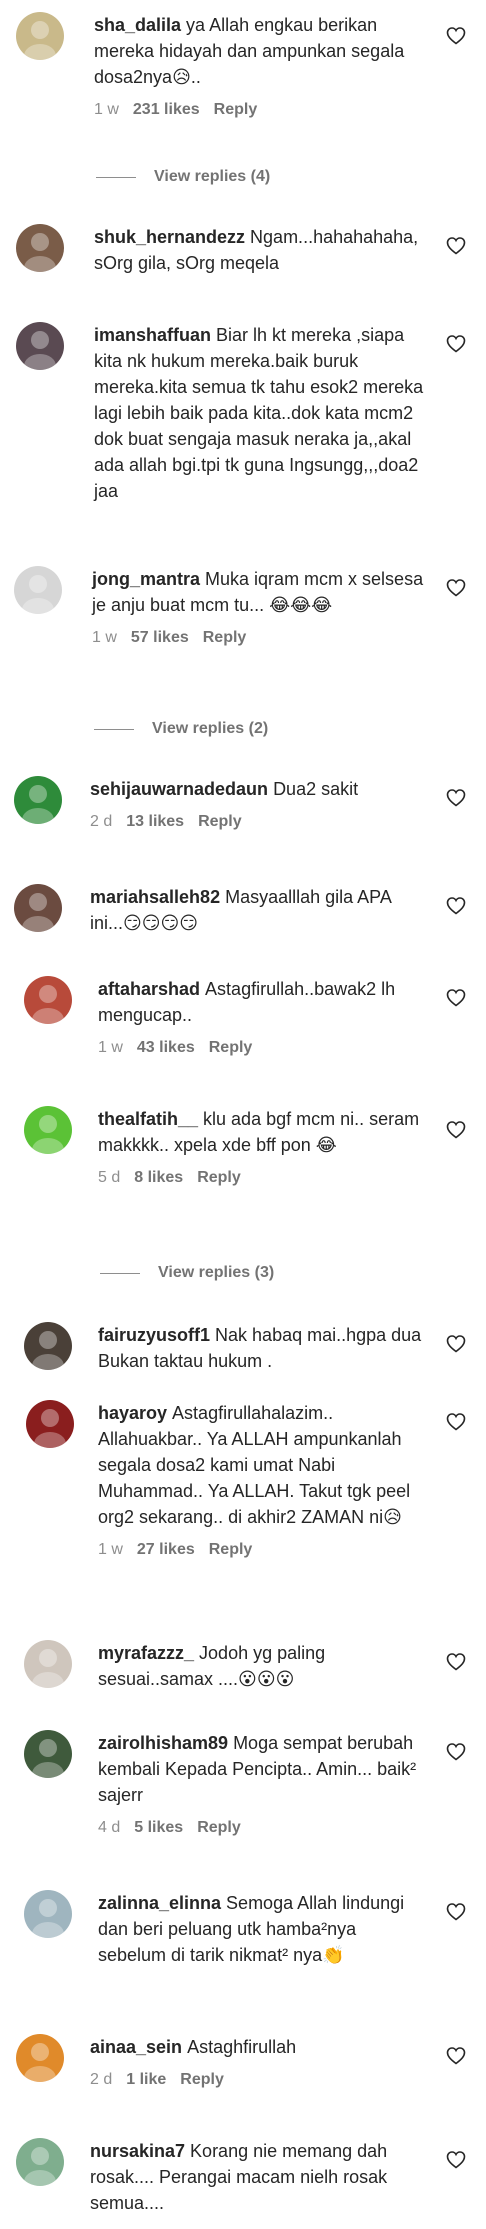  What do you see at coordinates (260, 638) in the screenshot?
I see `comment-meta: 1 w 57 likes Reply` at bounding box center [260, 638].